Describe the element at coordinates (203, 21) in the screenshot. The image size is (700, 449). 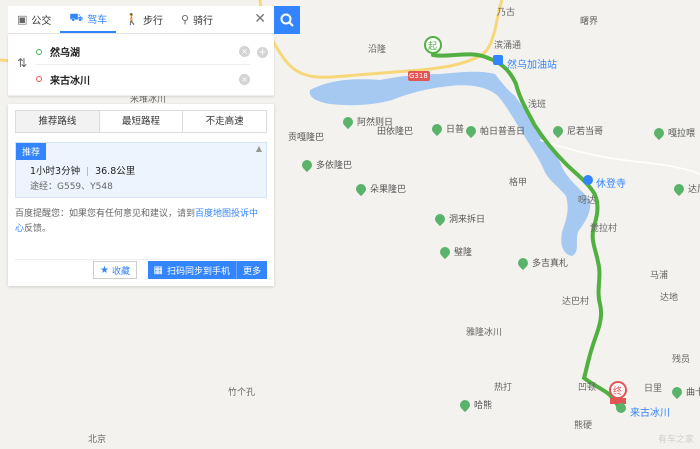
I see `tab-bike-label: 骑行` at that location.